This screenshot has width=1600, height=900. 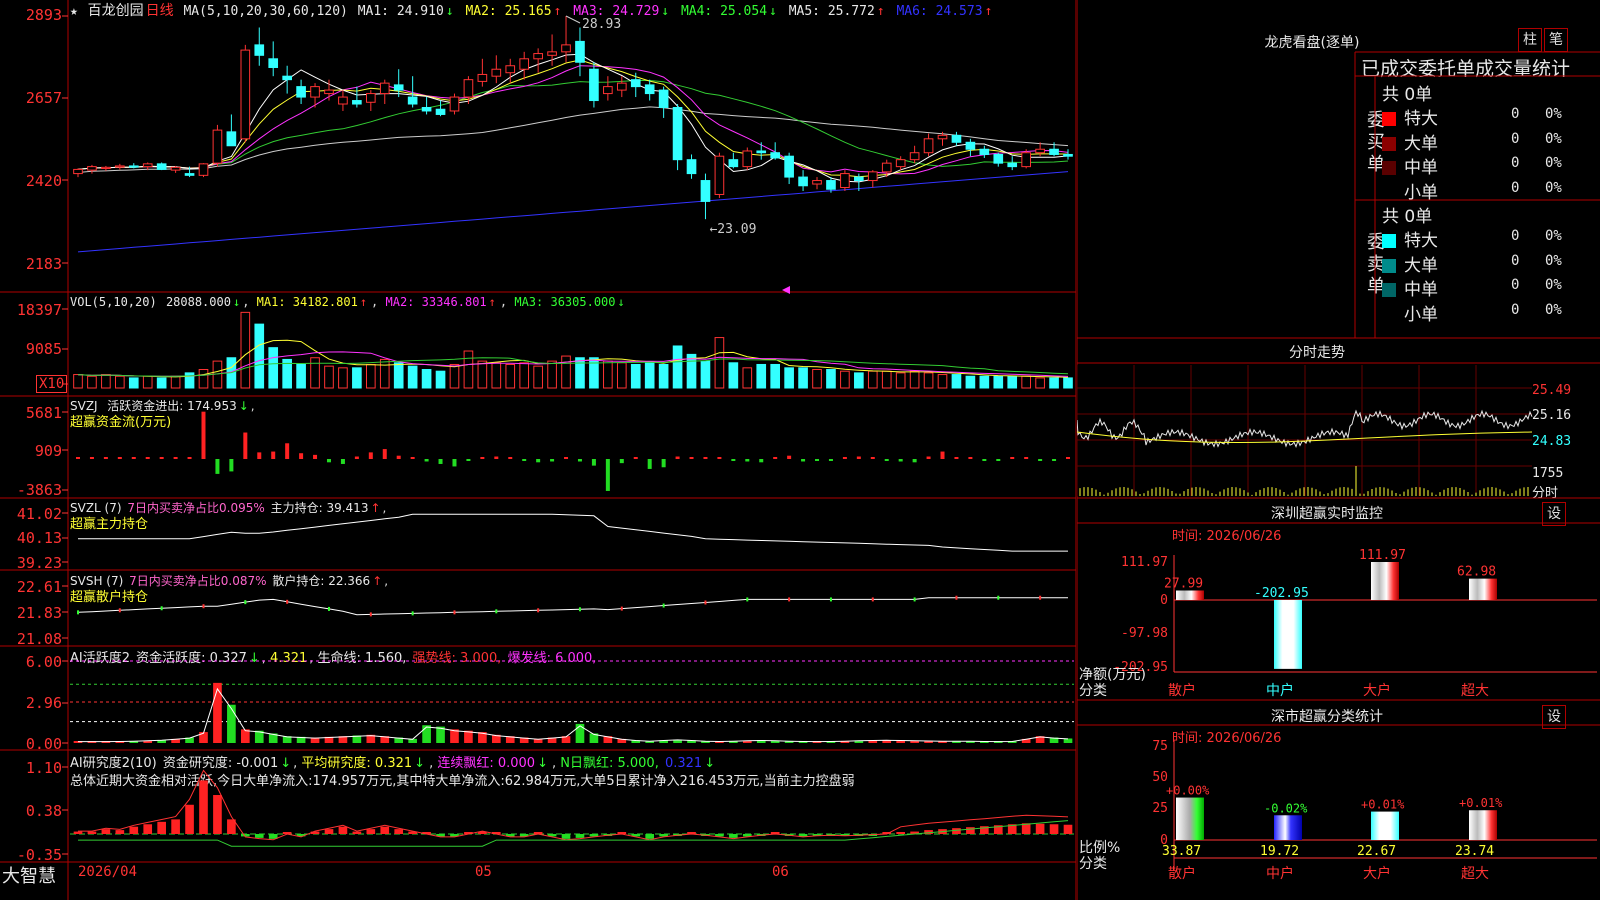 I want to click on vol-ma3-line, so click(x=573, y=367).